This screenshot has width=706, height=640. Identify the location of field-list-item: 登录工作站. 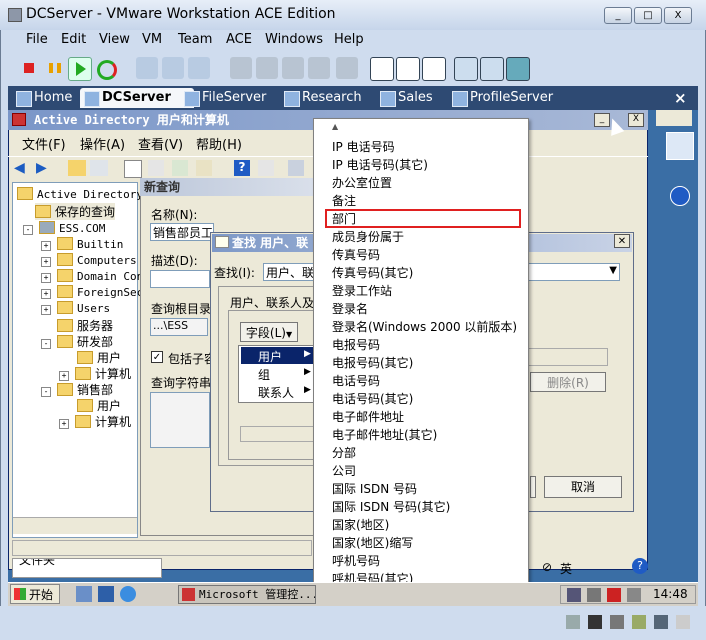
(362, 290).